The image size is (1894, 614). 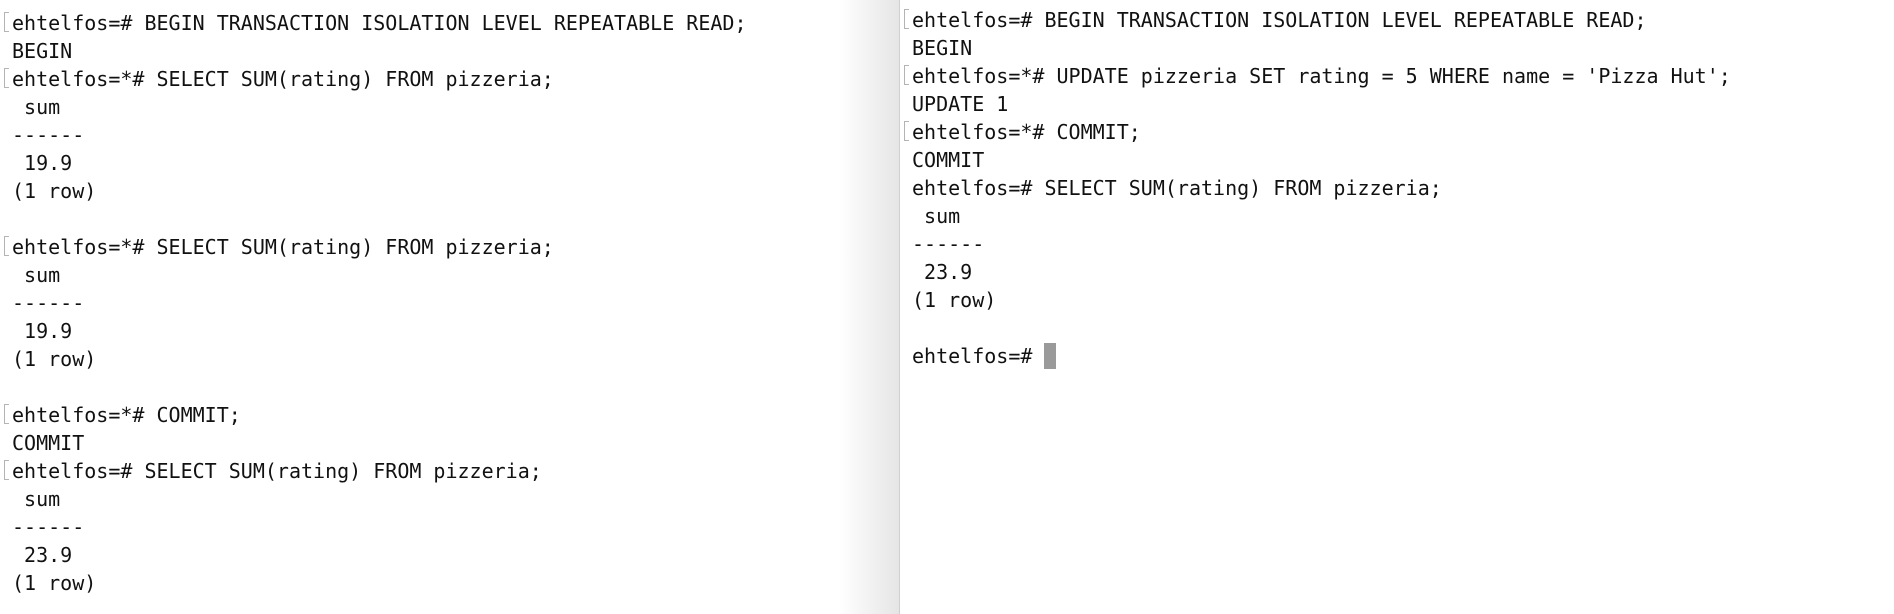 What do you see at coordinates (1050, 356) in the screenshot?
I see `text-cursor` at bounding box center [1050, 356].